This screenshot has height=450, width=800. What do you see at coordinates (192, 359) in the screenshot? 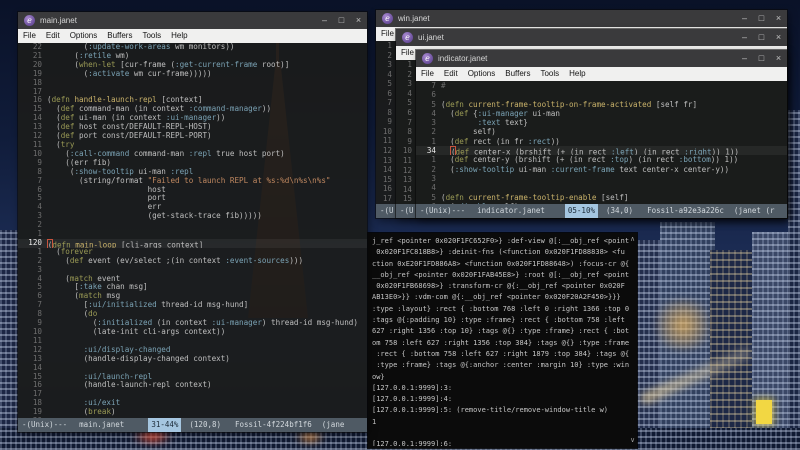
I see `code-line: 13 (handle-display-changed context)` at bounding box center [192, 359].